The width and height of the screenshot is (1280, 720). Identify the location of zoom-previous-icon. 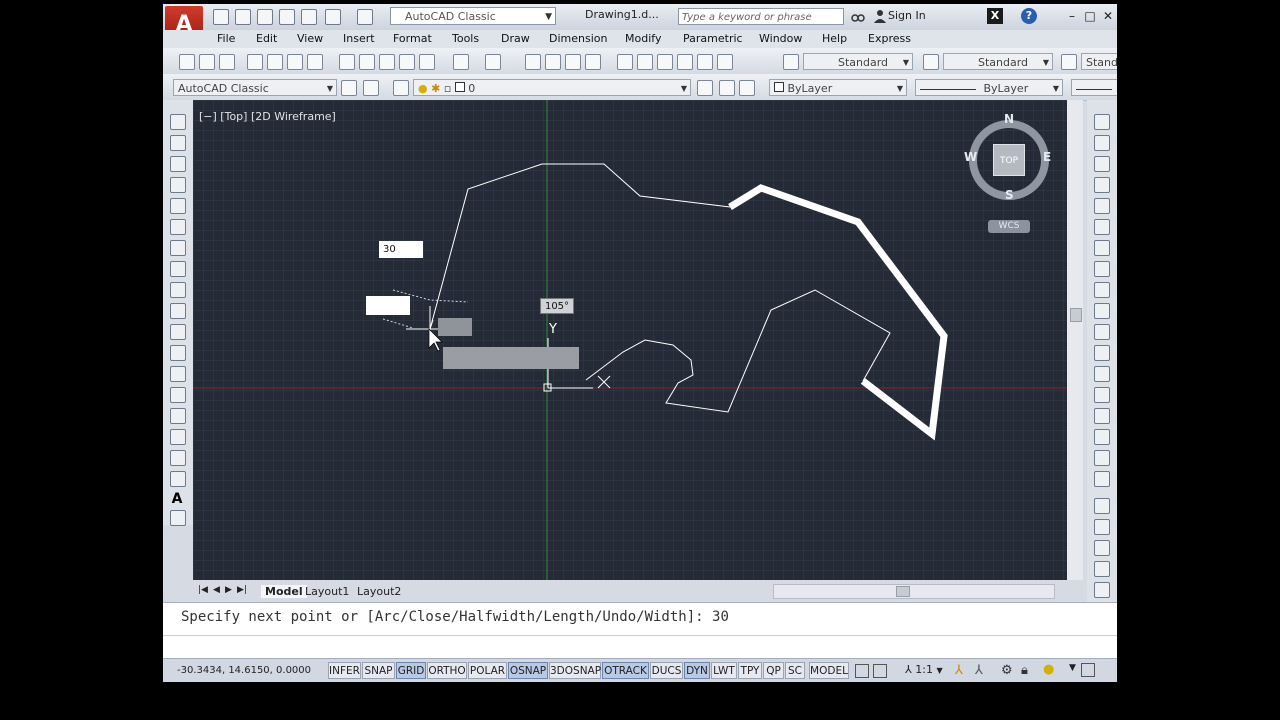
(593, 62).